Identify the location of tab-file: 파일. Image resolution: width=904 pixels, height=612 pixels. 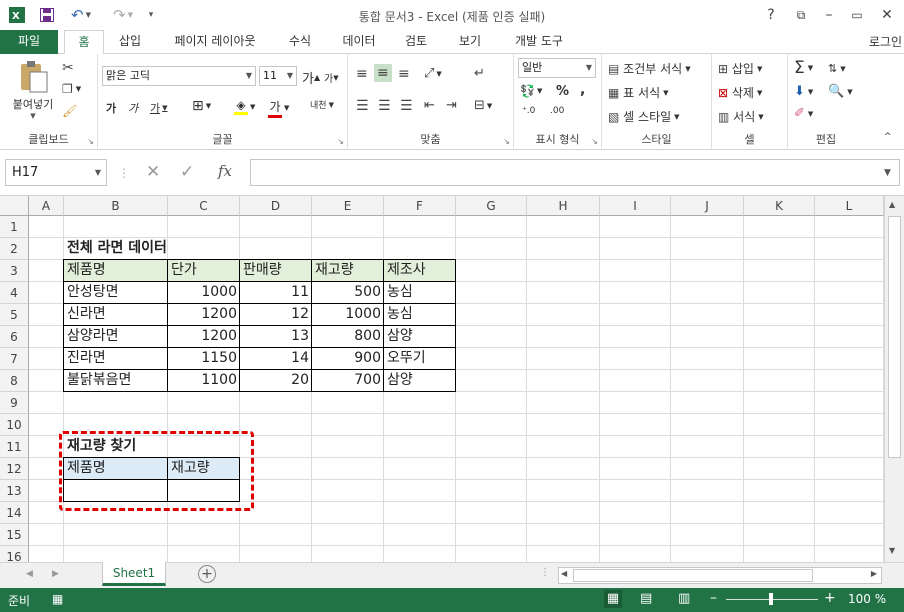
(29, 42).